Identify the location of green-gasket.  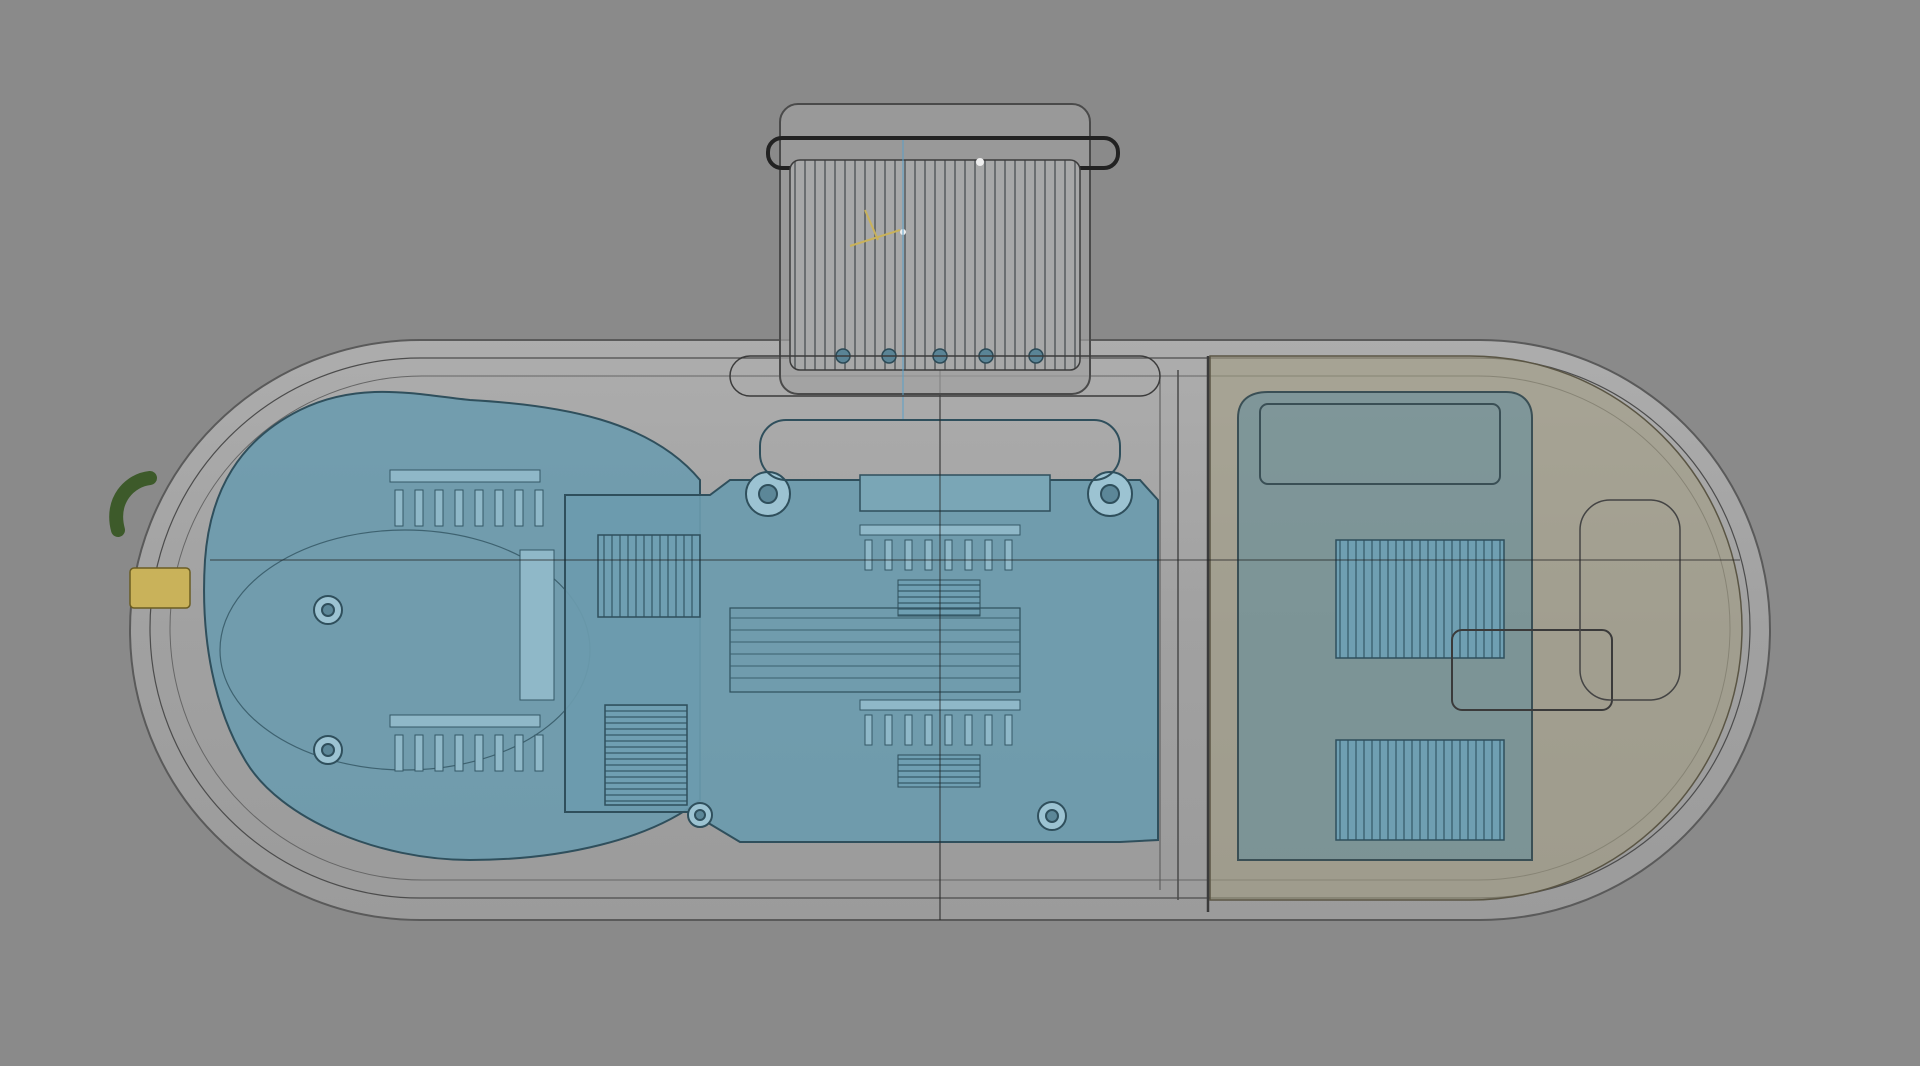
(133, 504).